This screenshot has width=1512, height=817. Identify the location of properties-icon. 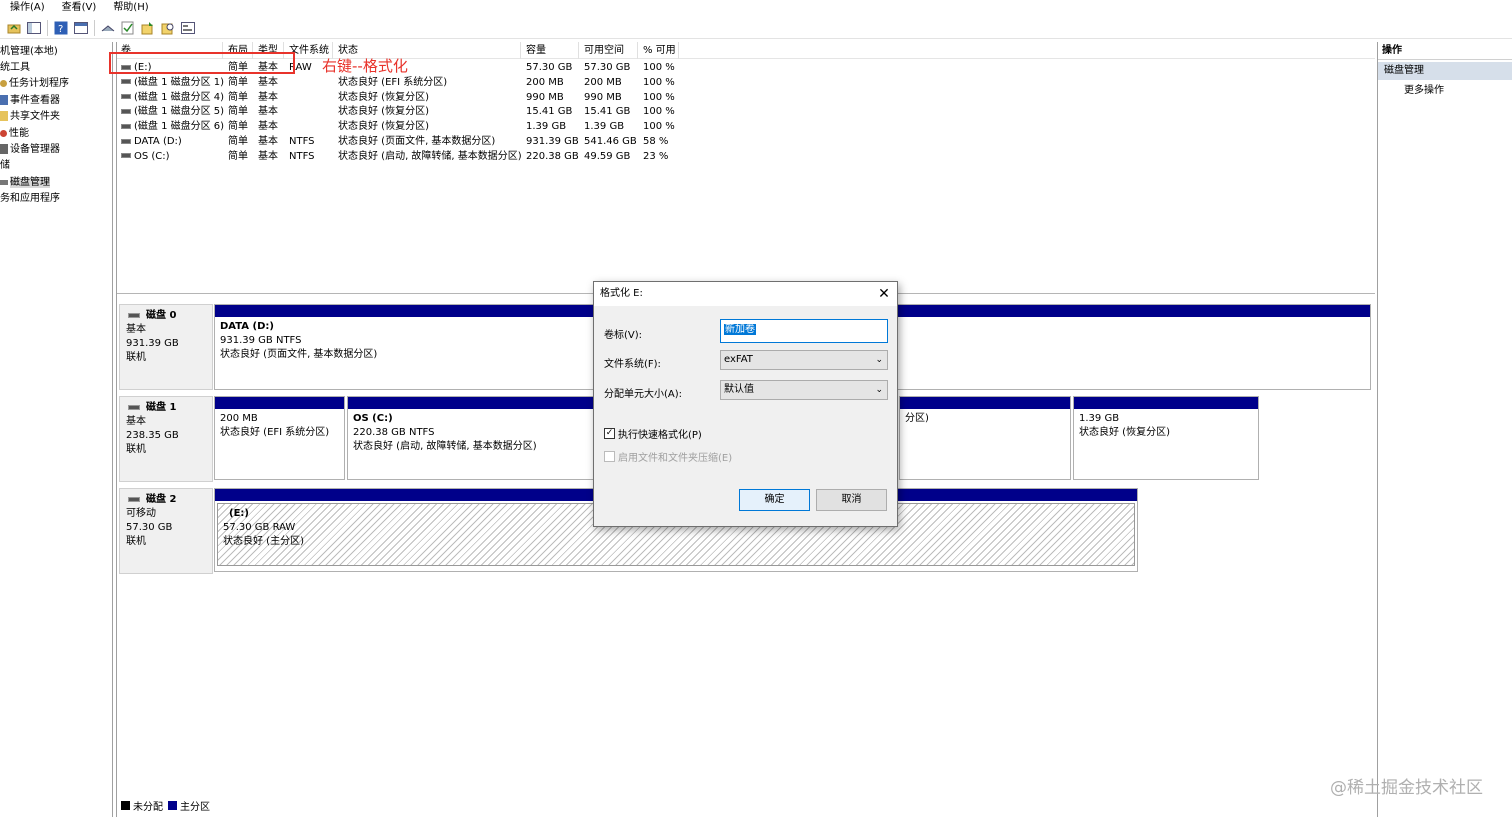
(81, 28).